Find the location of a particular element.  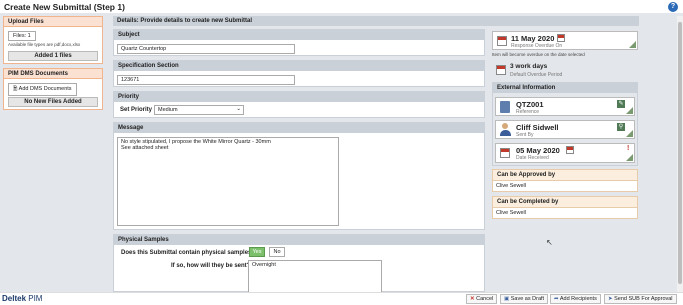

edit-icon: ✎ is located at coordinates (621, 104).